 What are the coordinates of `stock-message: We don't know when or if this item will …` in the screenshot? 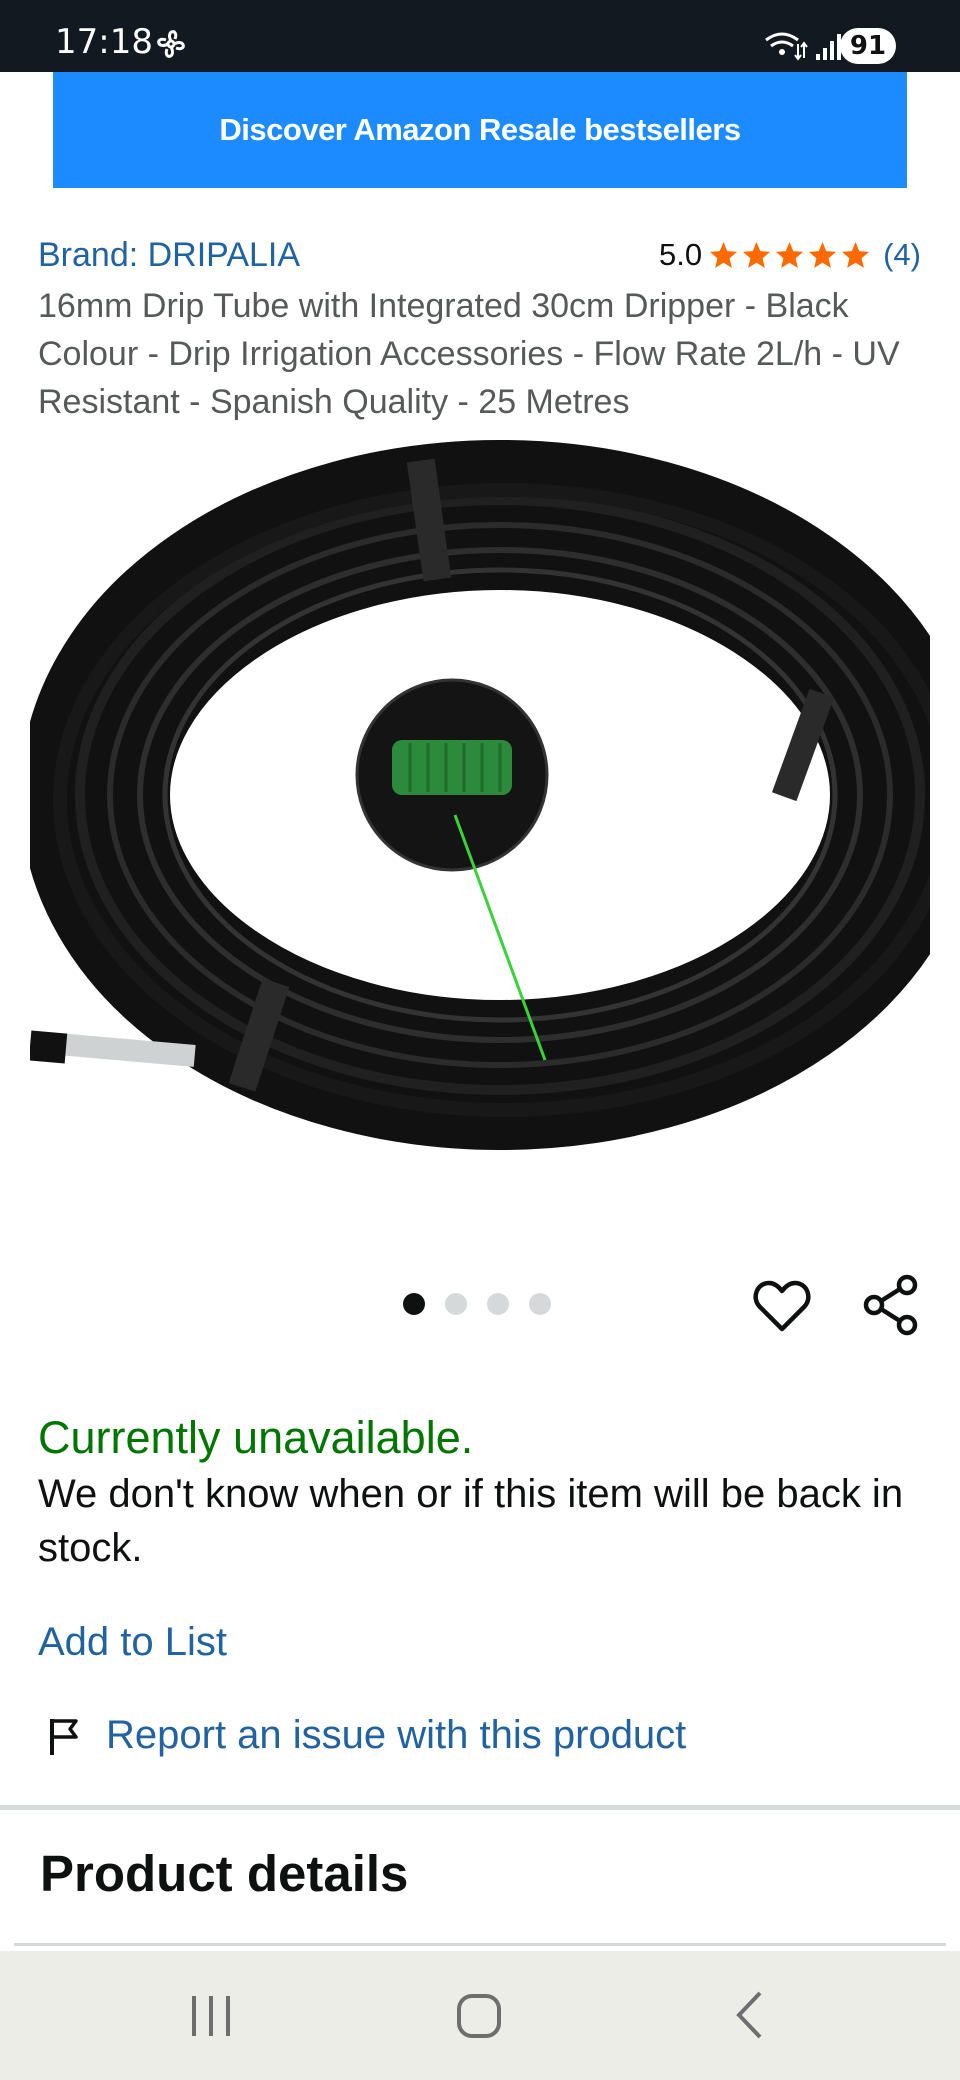 It's located at (471, 1521).